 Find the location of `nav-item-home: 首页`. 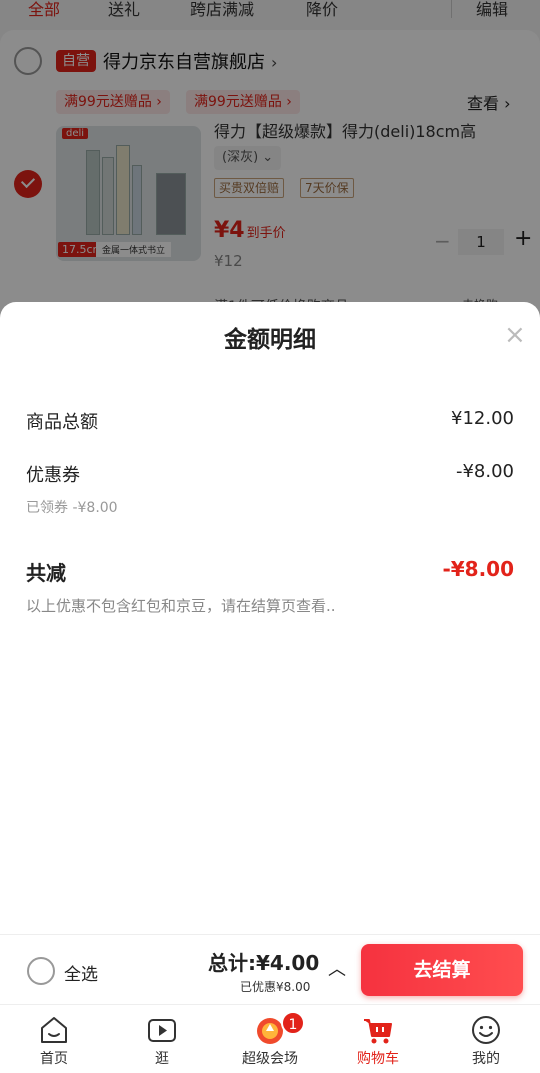

nav-item-home: 首页 is located at coordinates (54, 1039).